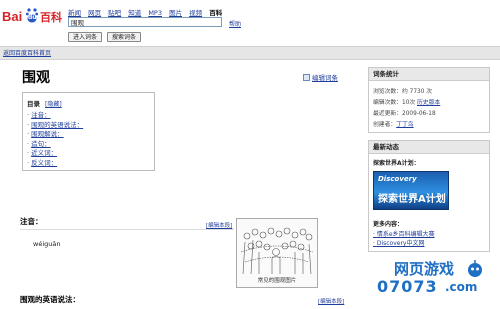 This screenshot has height=309, width=500. Describe the element at coordinates (396, 163) in the screenshot. I see `explore-title: 探索世界A计划：` at that location.